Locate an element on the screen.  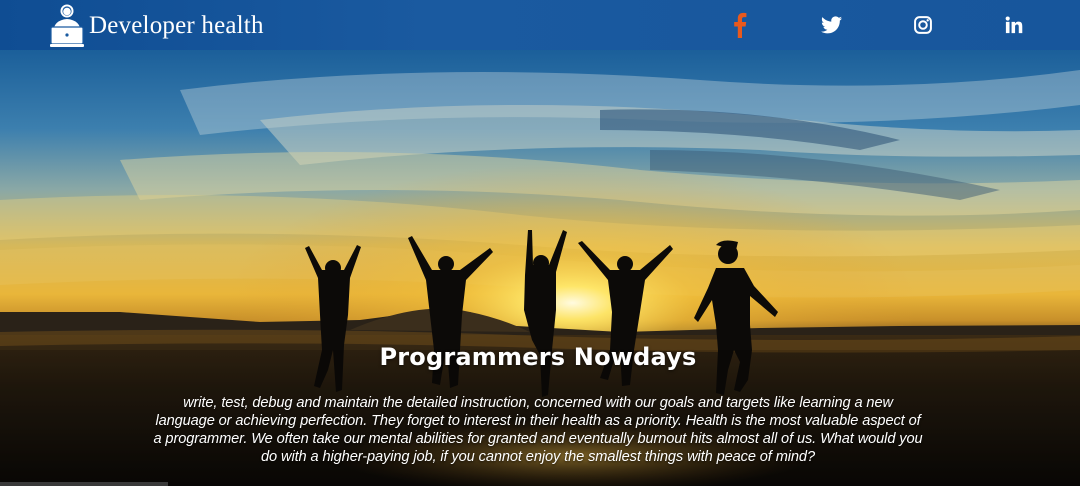
linkedin-link is located at coordinates (1014, 25).